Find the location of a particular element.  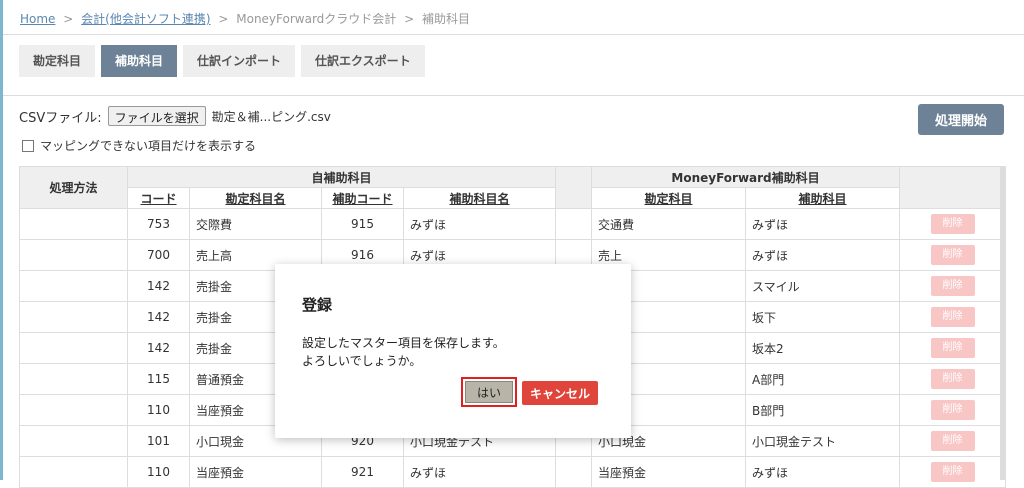

dialog-message-line2: よろしいでしょうか。 is located at coordinates (362, 361).